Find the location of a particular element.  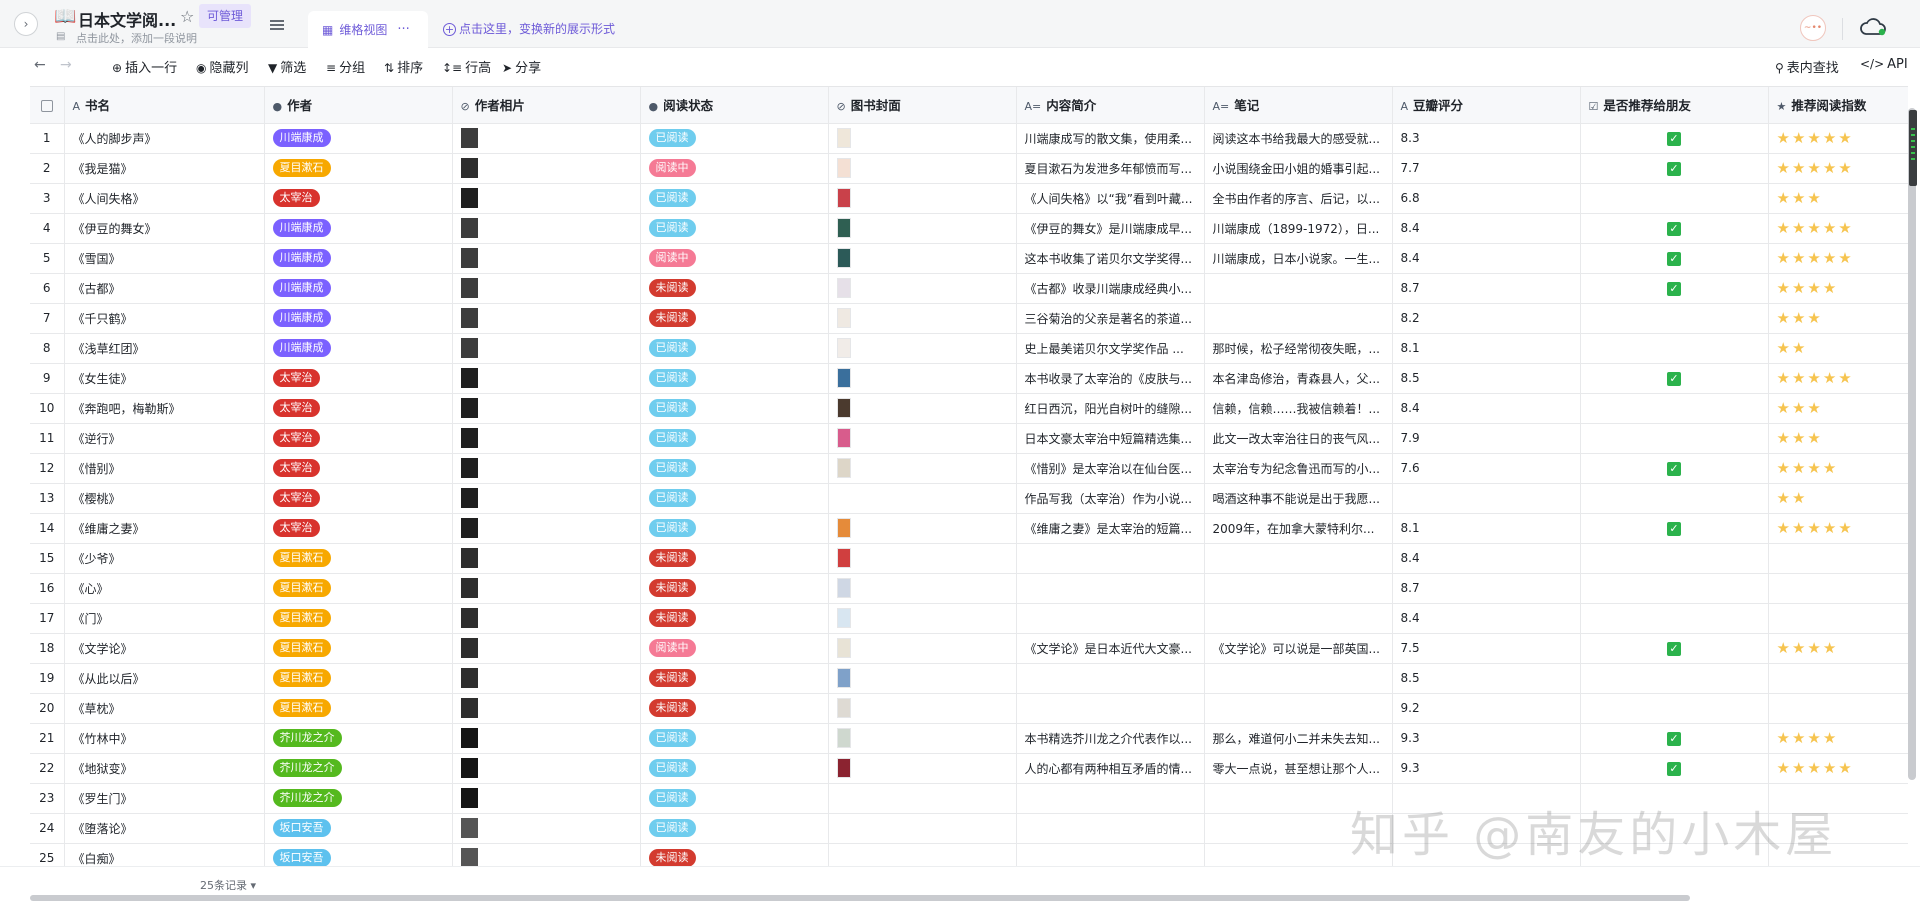

column-header: A 书名 is located at coordinates (164, 105).